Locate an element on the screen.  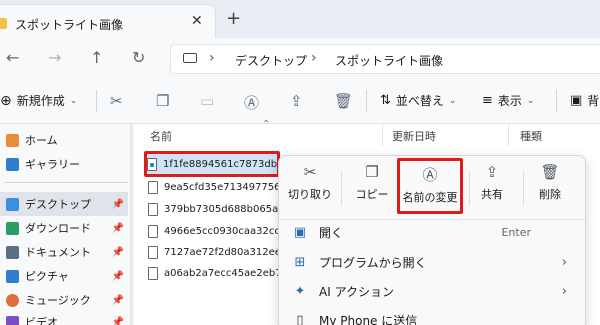
column-header-type: 種類 is located at coordinates (531, 136).